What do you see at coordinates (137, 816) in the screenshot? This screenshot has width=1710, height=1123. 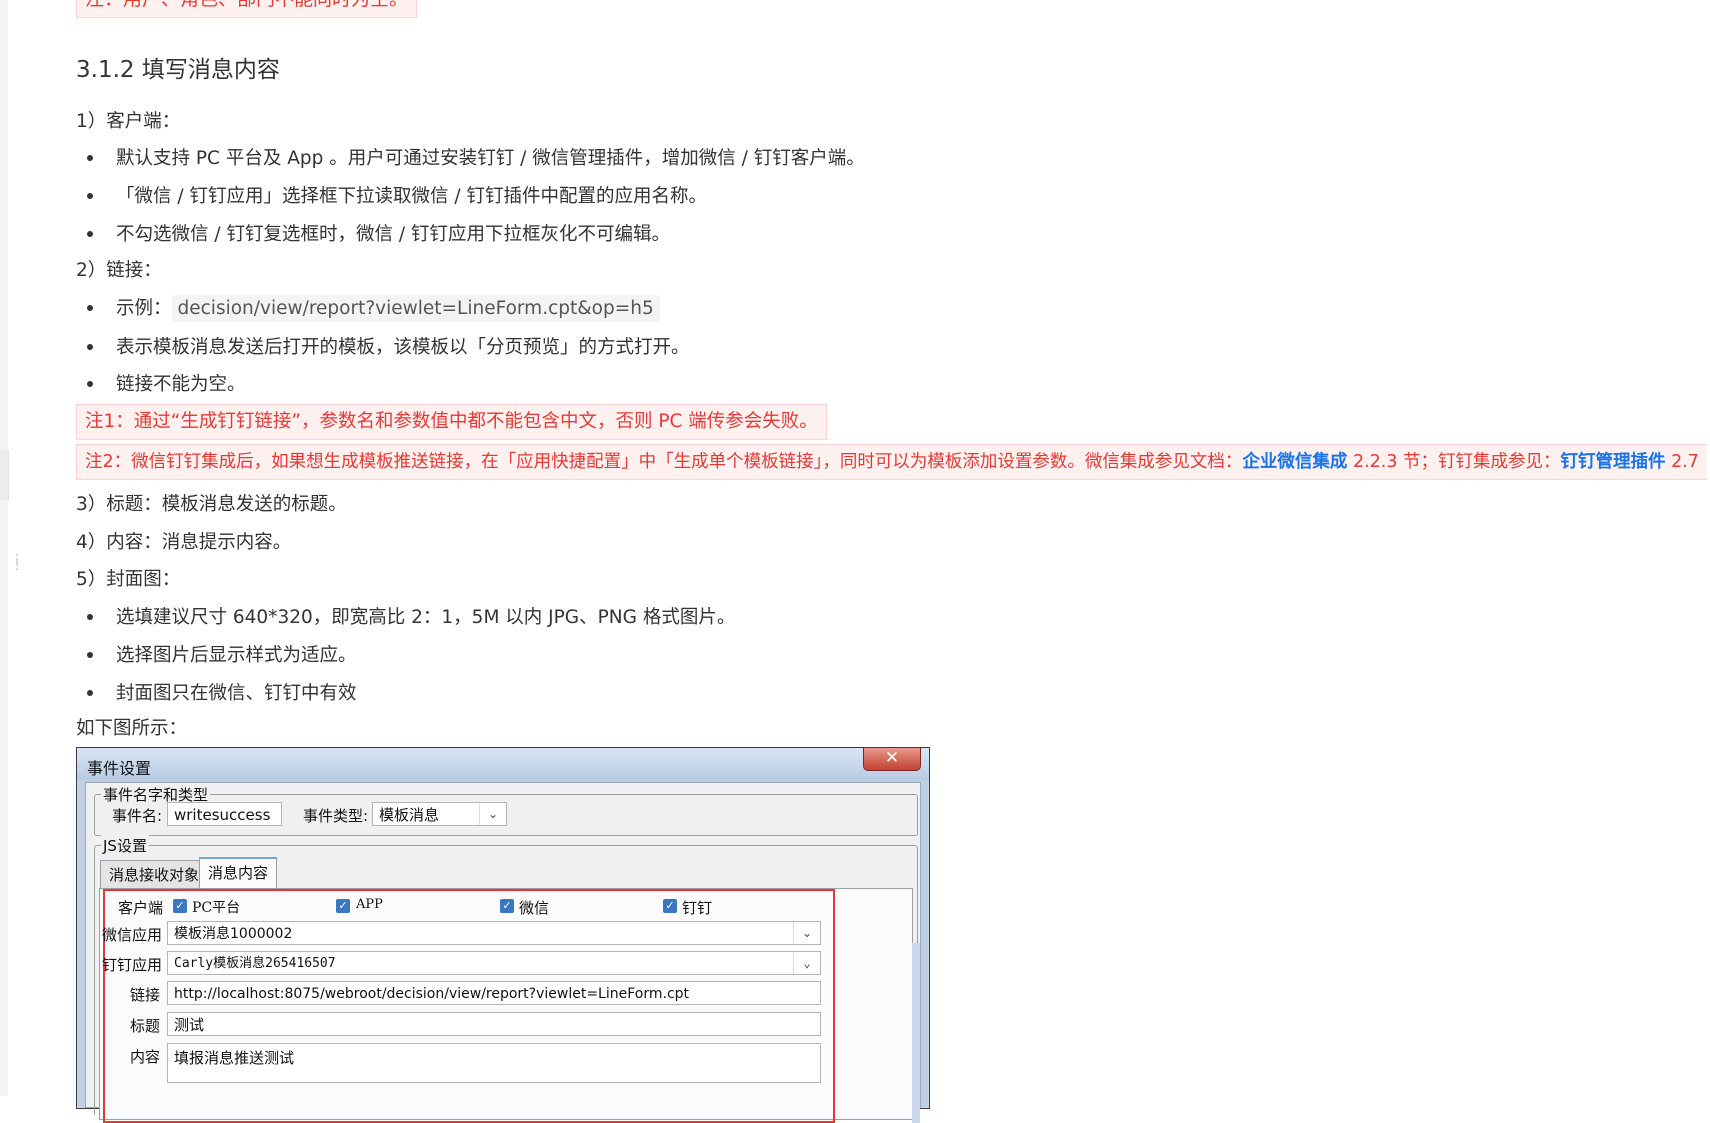 I see `event-name-label: 事件名:` at bounding box center [137, 816].